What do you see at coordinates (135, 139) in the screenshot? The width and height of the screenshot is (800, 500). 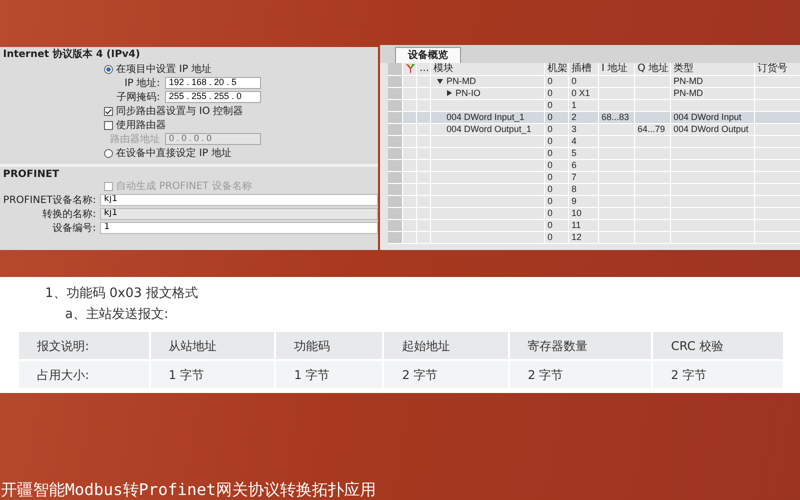 I see `field-label: 路由器地址` at bounding box center [135, 139].